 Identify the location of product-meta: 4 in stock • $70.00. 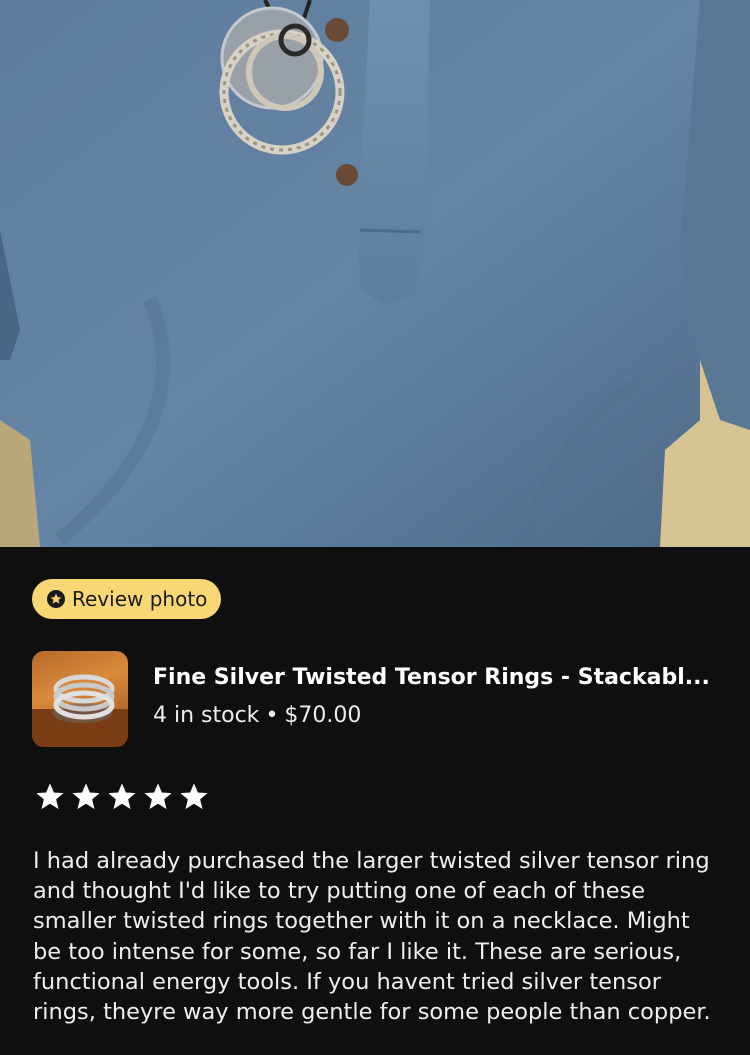
(257, 715).